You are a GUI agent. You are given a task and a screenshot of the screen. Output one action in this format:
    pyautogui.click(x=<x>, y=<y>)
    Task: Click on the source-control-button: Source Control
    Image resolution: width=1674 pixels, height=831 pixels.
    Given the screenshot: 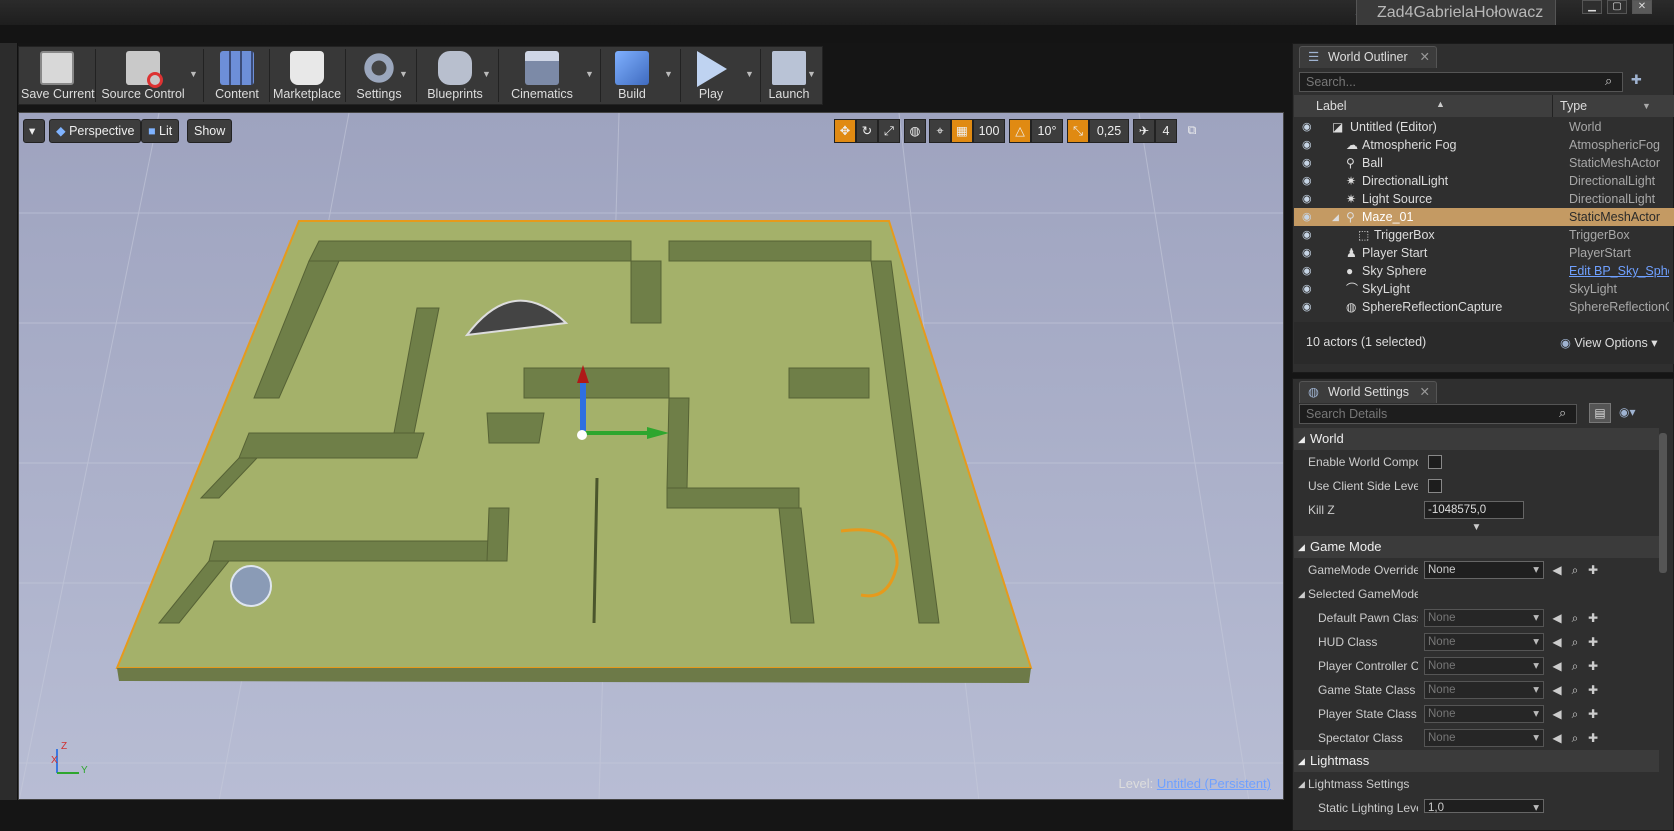 What is the action you would take?
    pyautogui.click(x=143, y=75)
    